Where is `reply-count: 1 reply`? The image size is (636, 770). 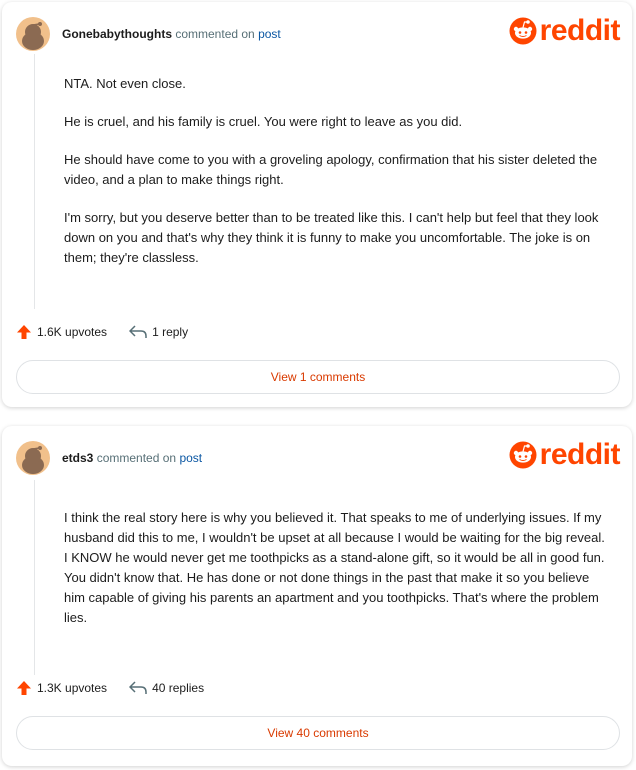
reply-count: 1 reply is located at coordinates (170, 332).